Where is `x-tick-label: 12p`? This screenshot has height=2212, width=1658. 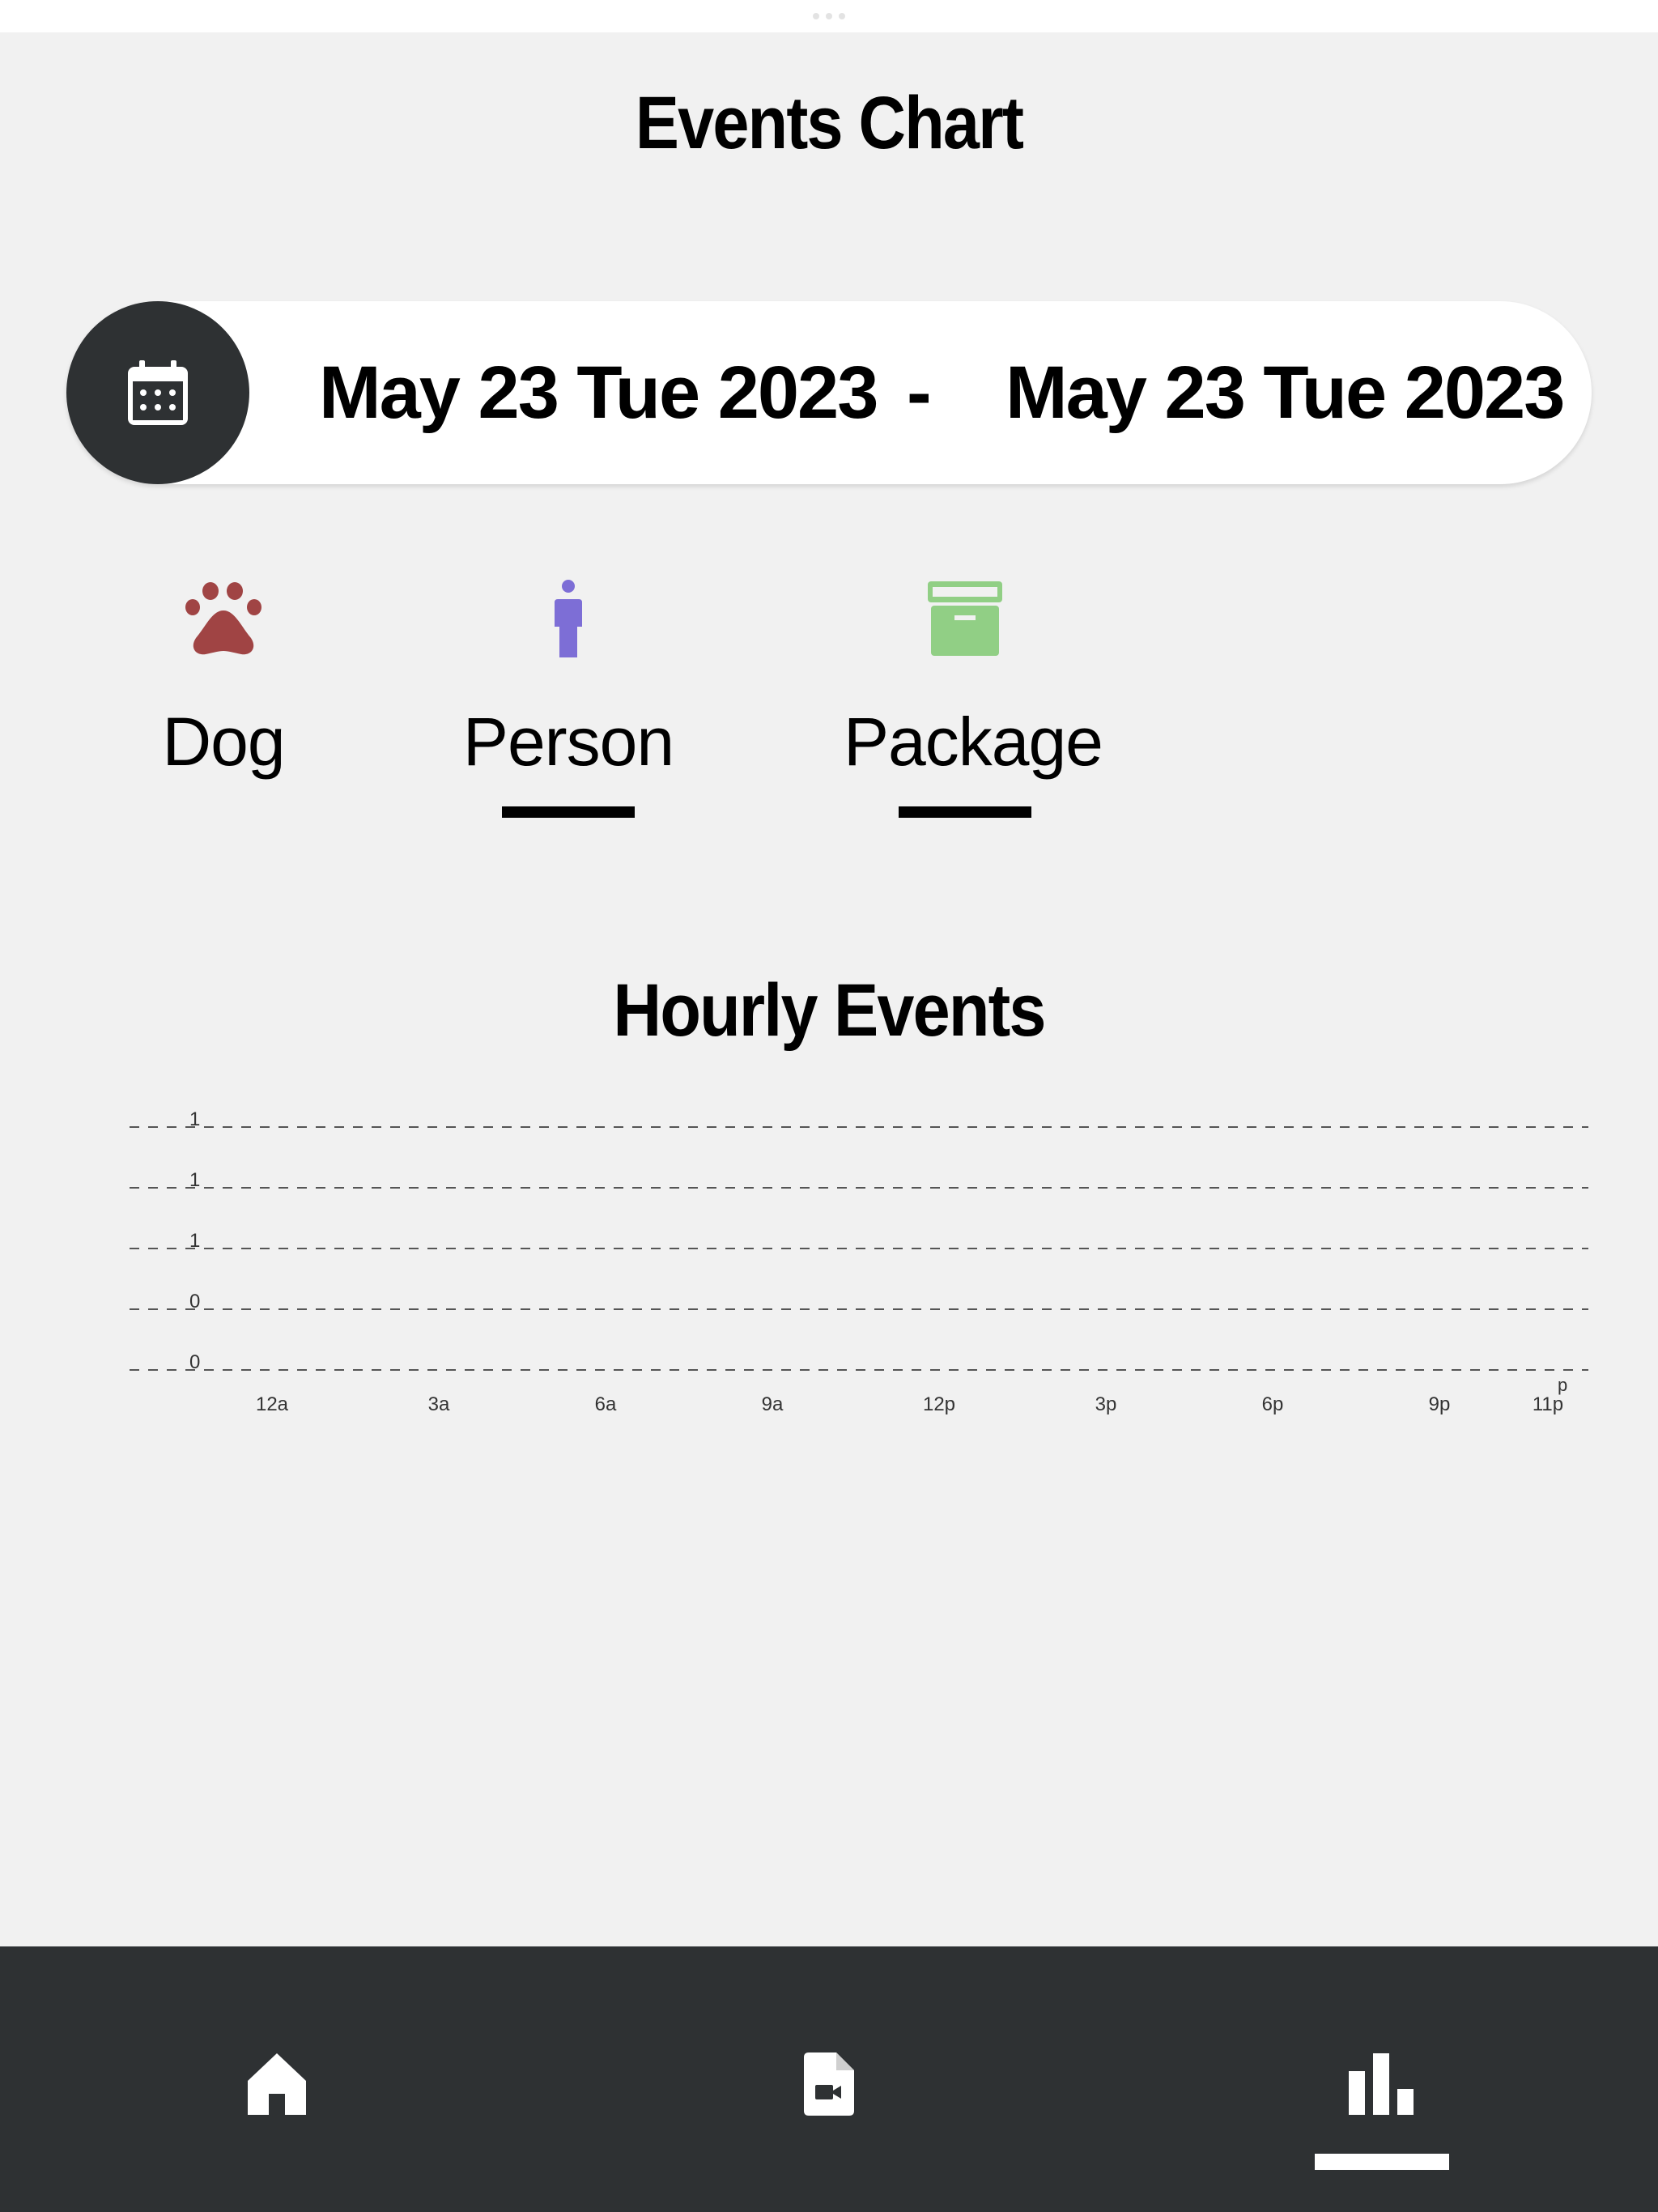 x-tick-label: 12p is located at coordinates (939, 1404).